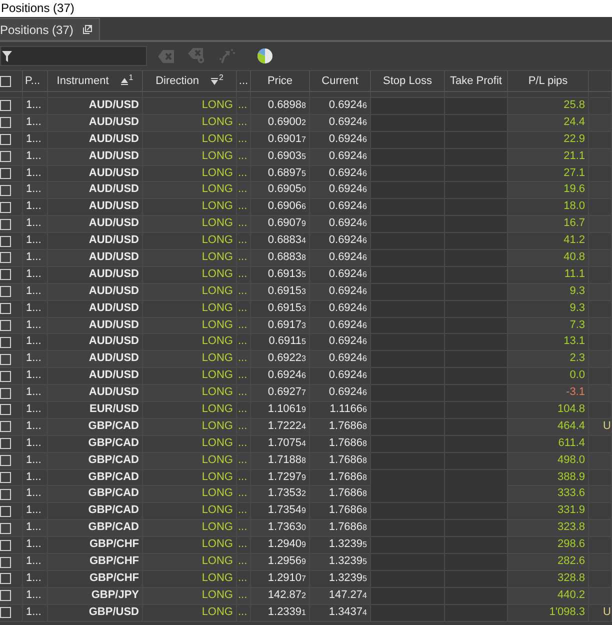 This screenshot has width=612, height=625. Describe the element at coordinates (548, 258) in the screenshot. I see `table-cell: 40.8` at that location.